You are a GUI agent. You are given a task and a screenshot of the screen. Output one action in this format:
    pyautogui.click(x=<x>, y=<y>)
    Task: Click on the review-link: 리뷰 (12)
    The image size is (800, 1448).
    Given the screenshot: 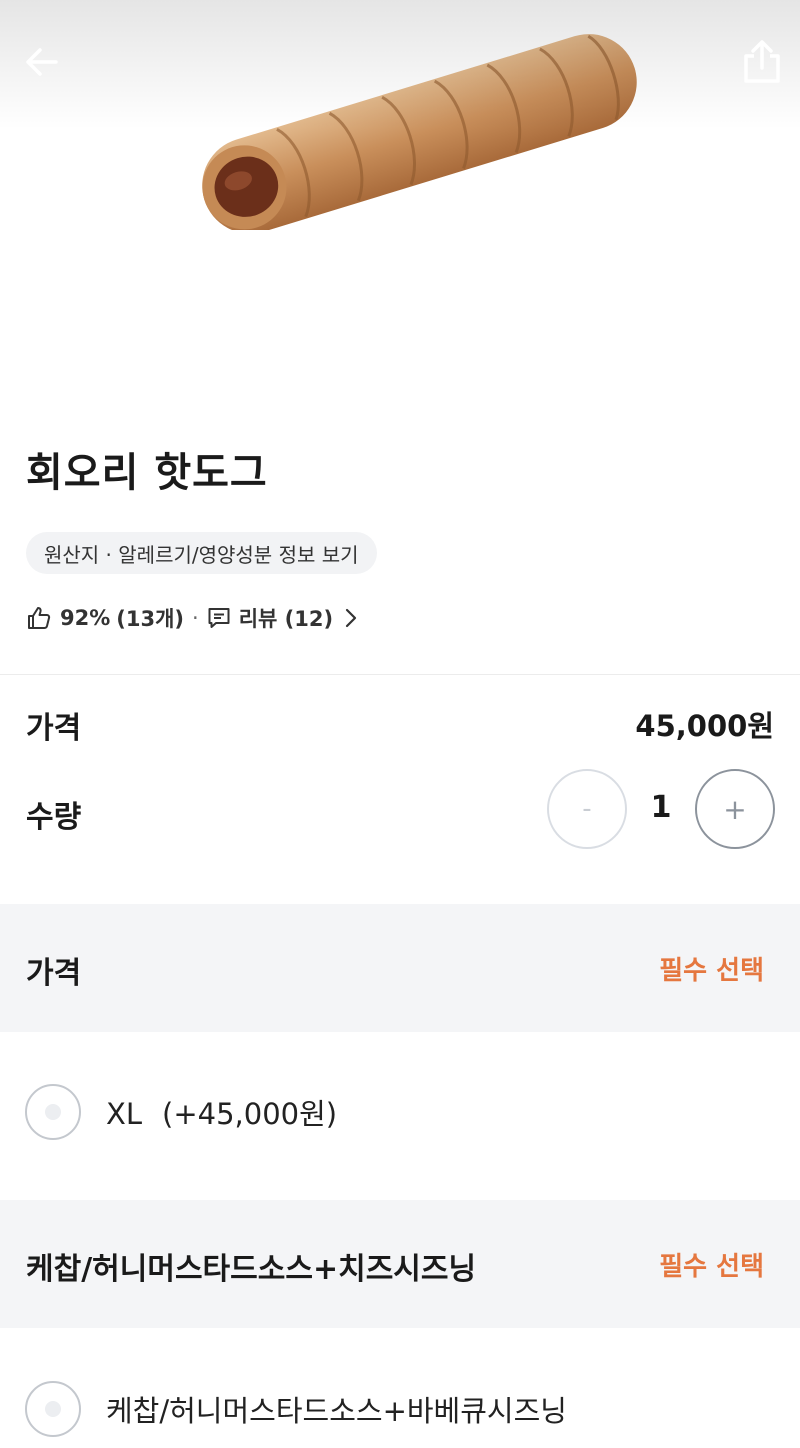 What is the action you would take?
    pyautogui.click(x=284, y=618)
    